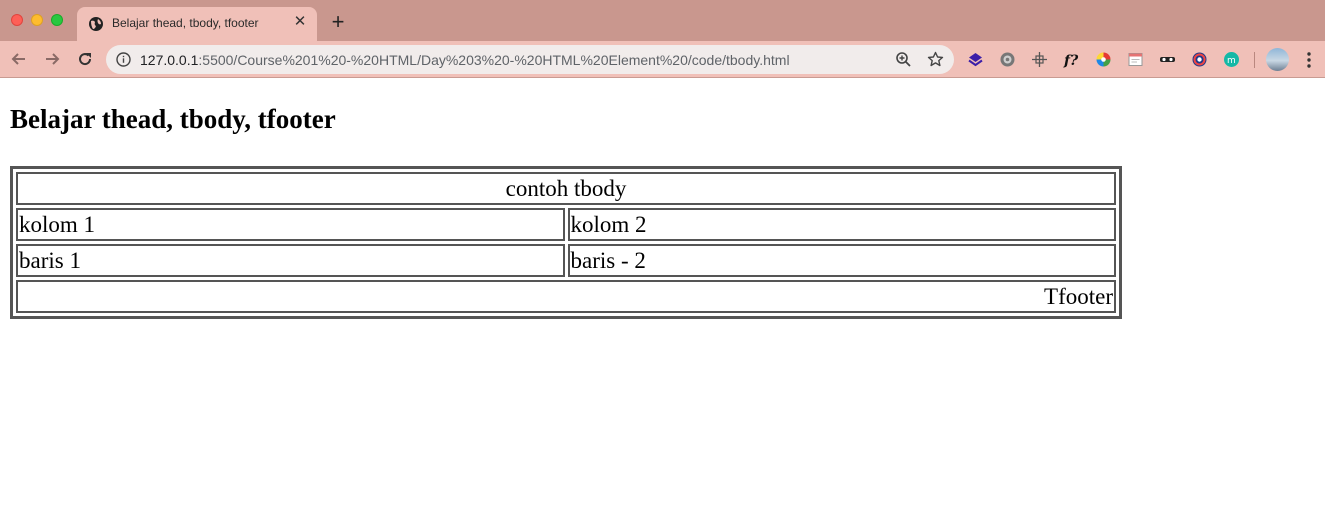  I want to click on tab-strip: Belajar thead, tbody, tfooter ✕ +, so click(662, 20).